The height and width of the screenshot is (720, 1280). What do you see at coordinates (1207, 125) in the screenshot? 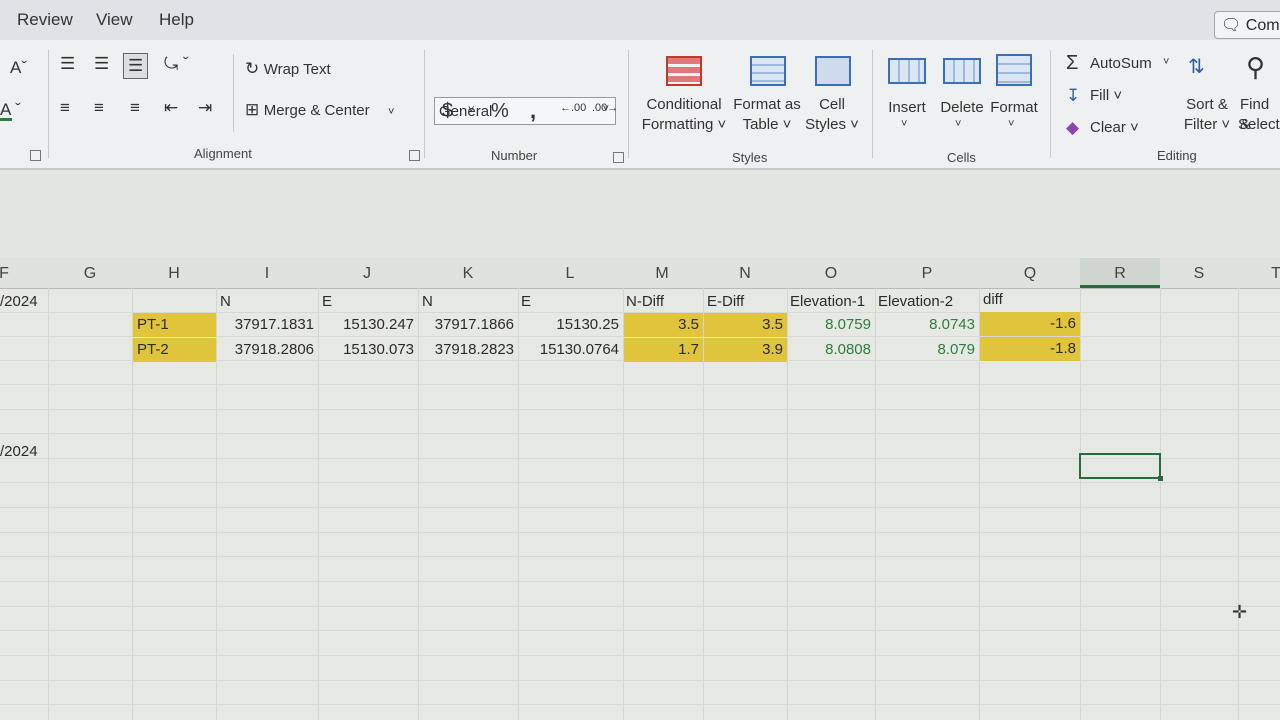
I see `sort-filter-label-2: Filter ˅` at bounding box center [1207, 125].